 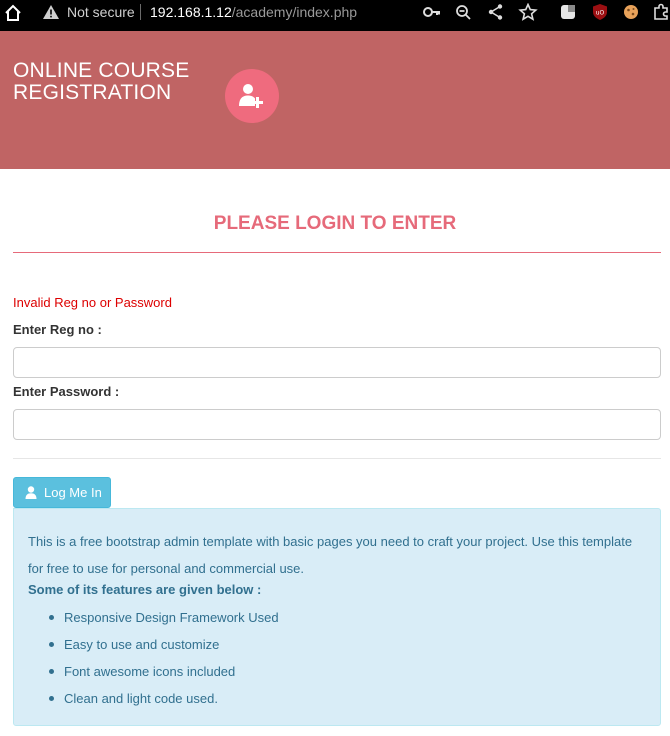 I want to click on user-icon, so click(x=31, y=492).